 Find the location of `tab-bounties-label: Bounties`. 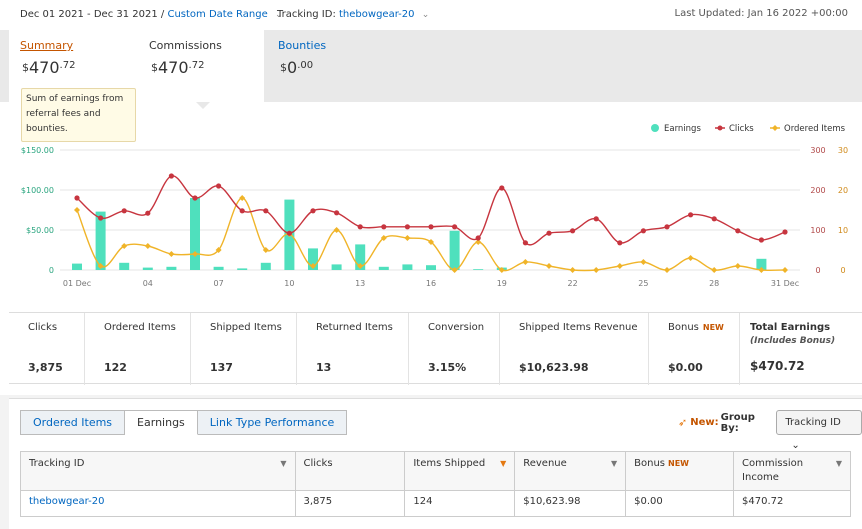

tab-bounties-label: Bounties is located at coordinates (302, 45).